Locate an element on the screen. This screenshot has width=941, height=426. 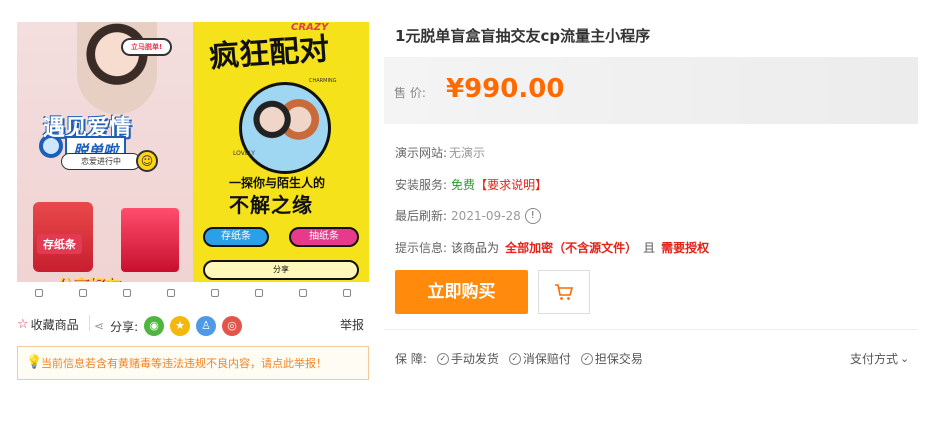
weibo-share-icon: ◎ is located at coordinates (232, 326).